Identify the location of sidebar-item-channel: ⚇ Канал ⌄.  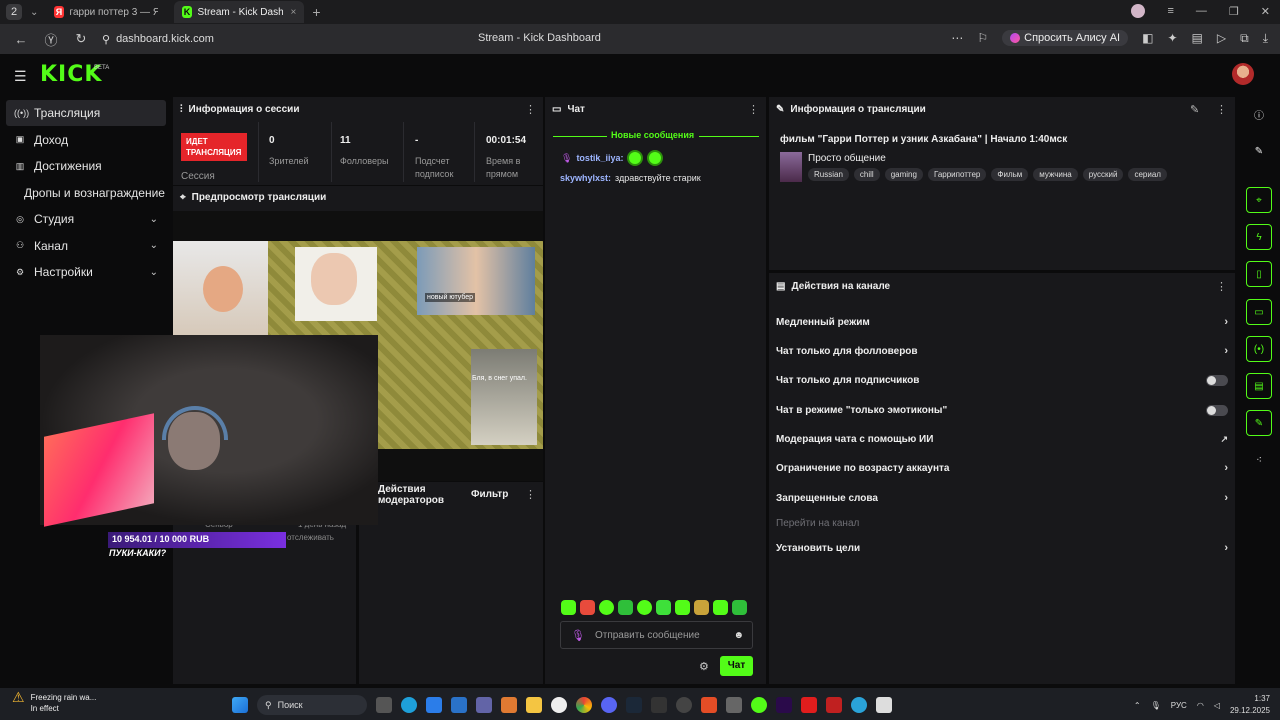
(86, 246).